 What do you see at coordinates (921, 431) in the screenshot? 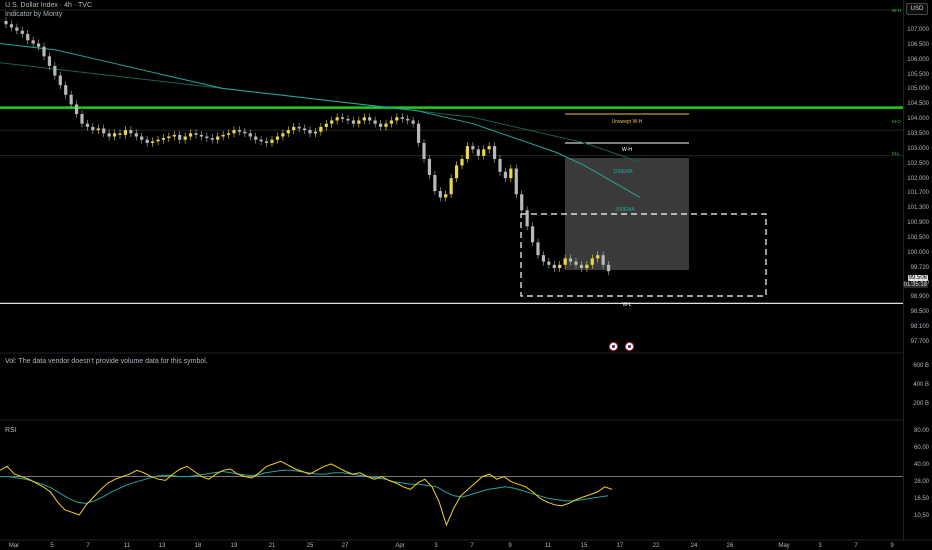
I see `rsi-tick-label: 80.00` at bounding box center [921, 431].